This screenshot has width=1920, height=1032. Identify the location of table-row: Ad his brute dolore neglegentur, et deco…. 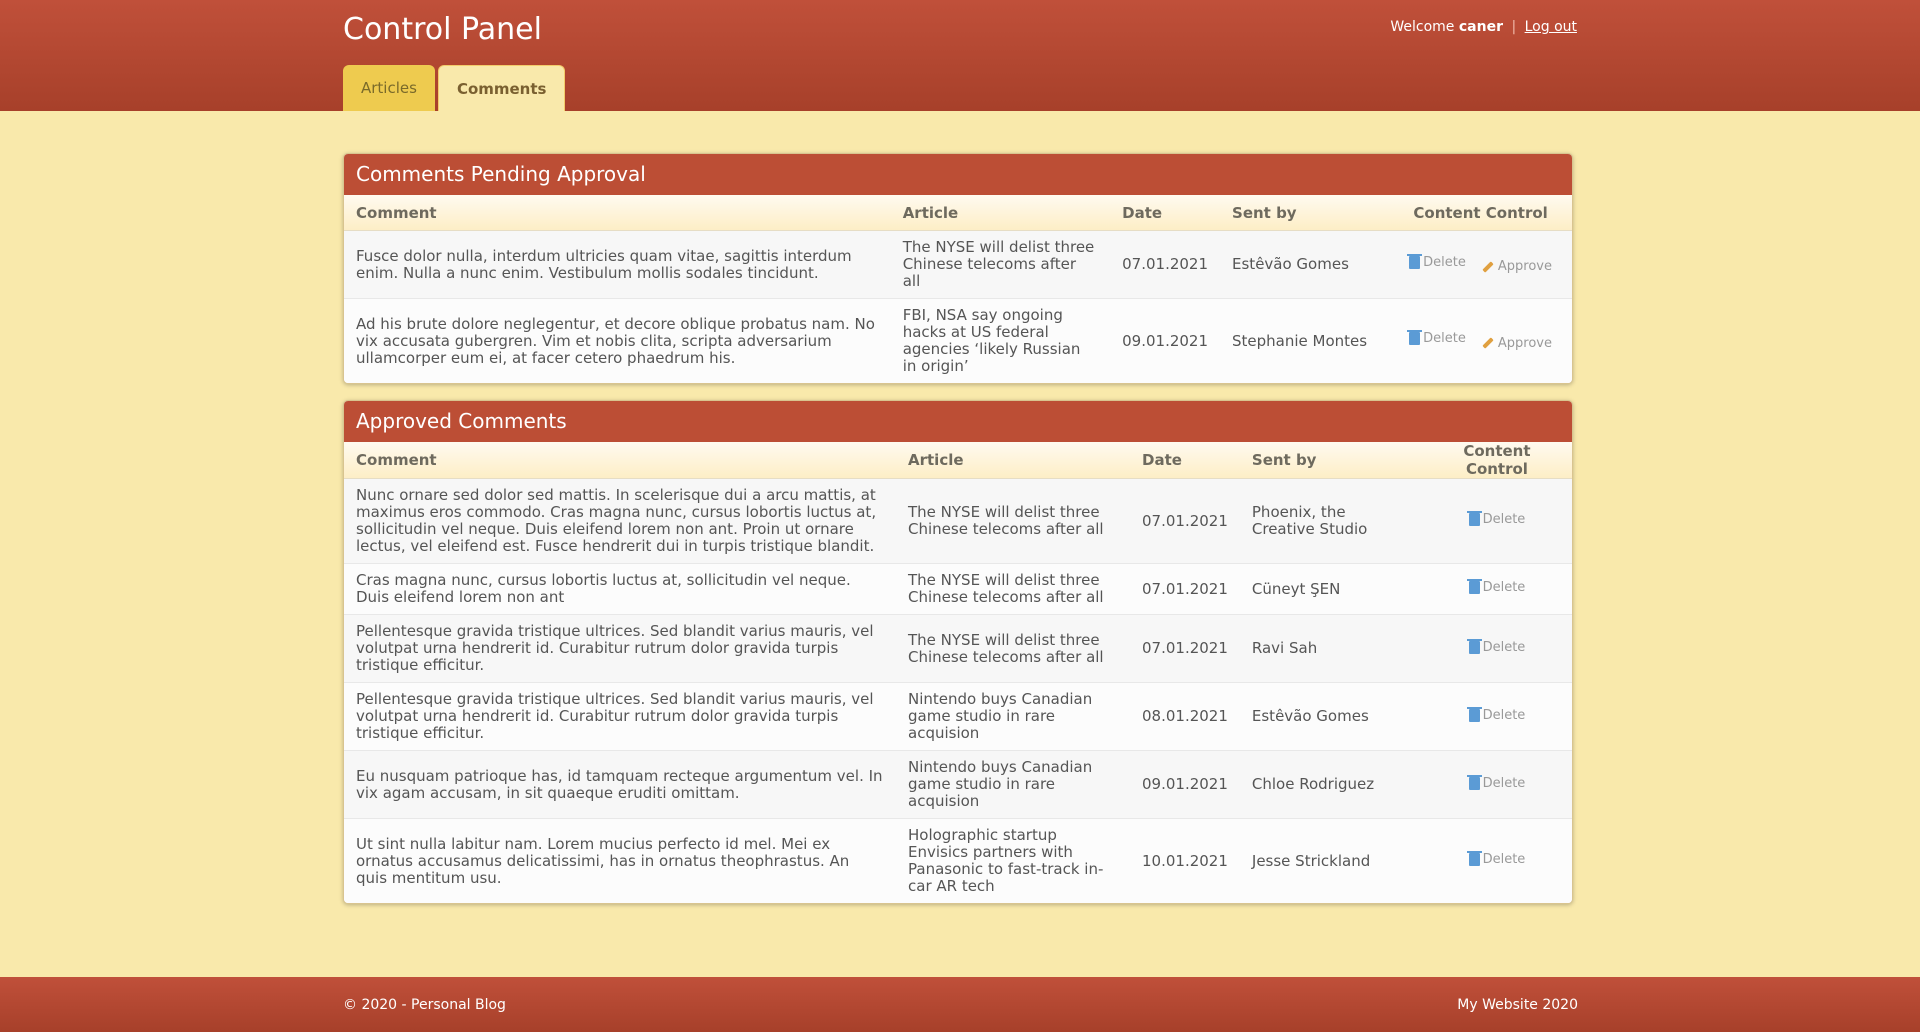
(958, 340).